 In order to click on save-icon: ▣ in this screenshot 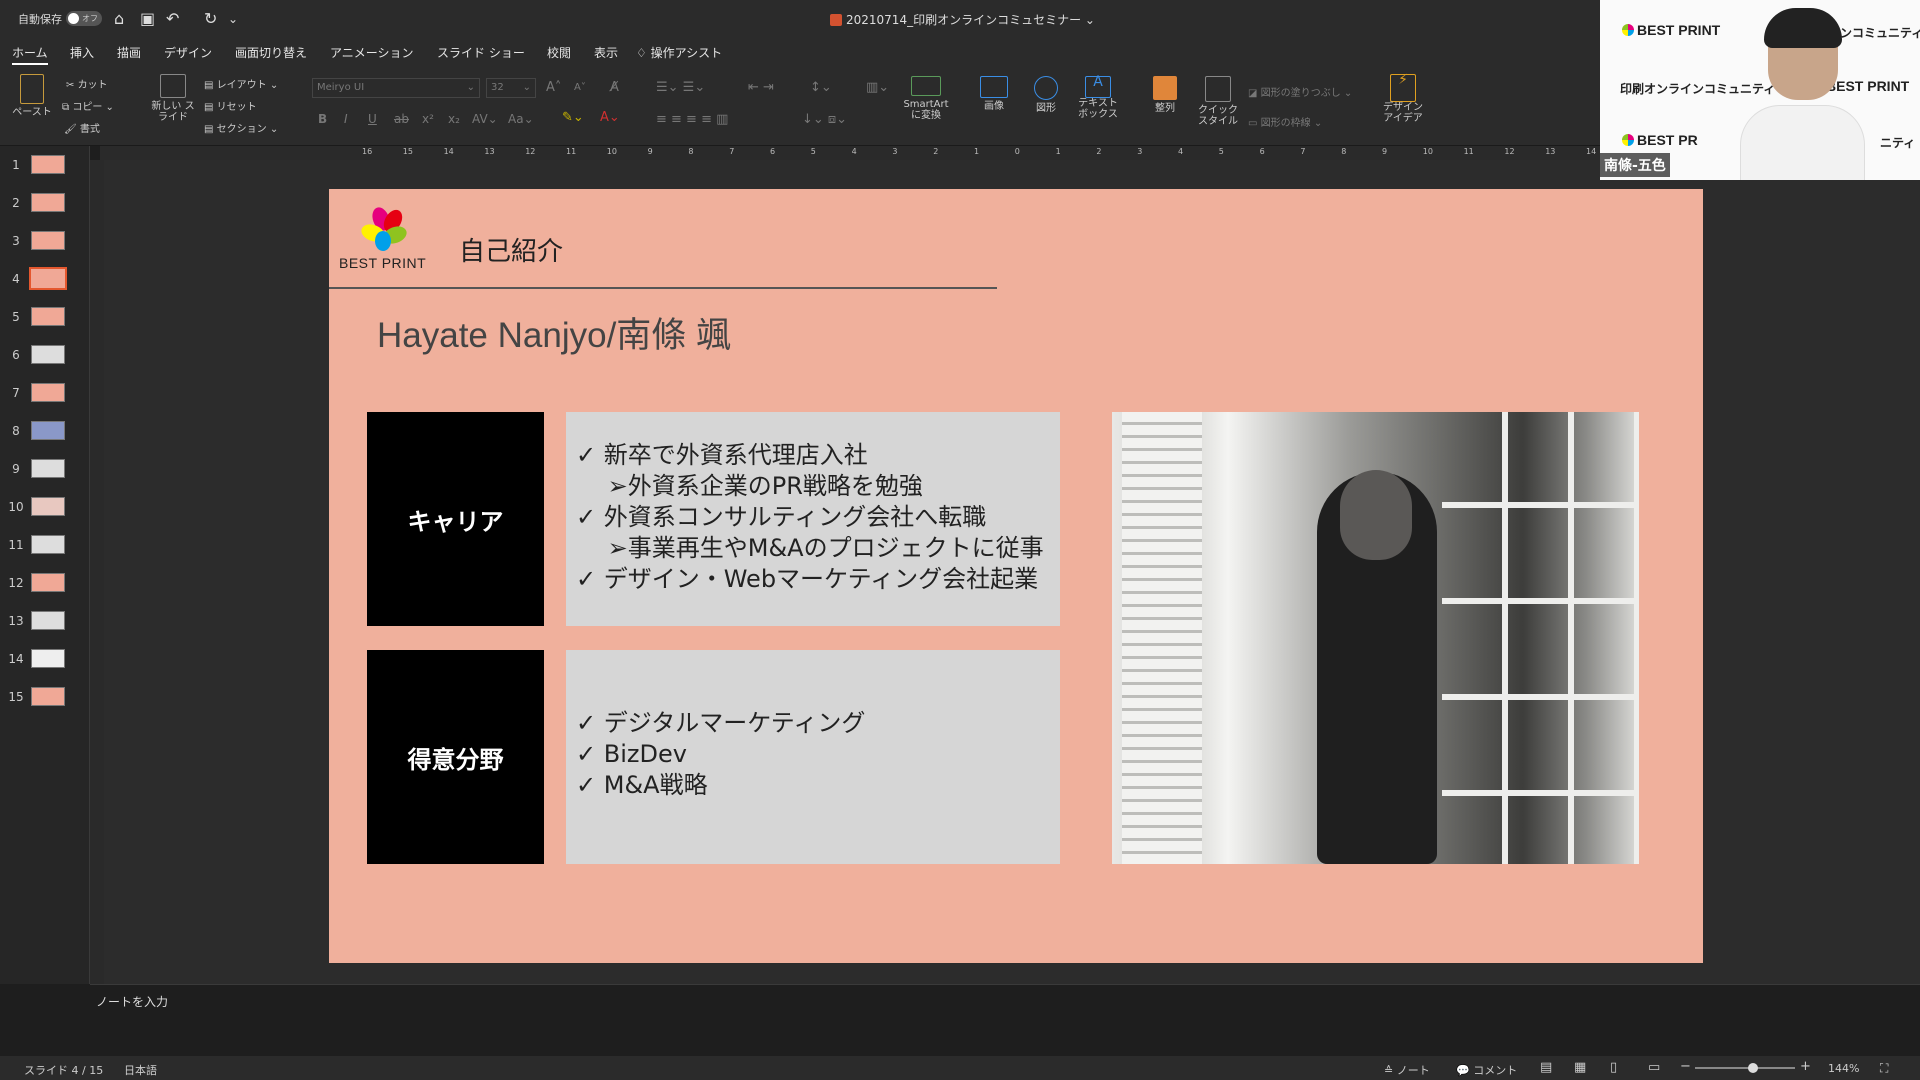, I will do `click(147, 18)`.